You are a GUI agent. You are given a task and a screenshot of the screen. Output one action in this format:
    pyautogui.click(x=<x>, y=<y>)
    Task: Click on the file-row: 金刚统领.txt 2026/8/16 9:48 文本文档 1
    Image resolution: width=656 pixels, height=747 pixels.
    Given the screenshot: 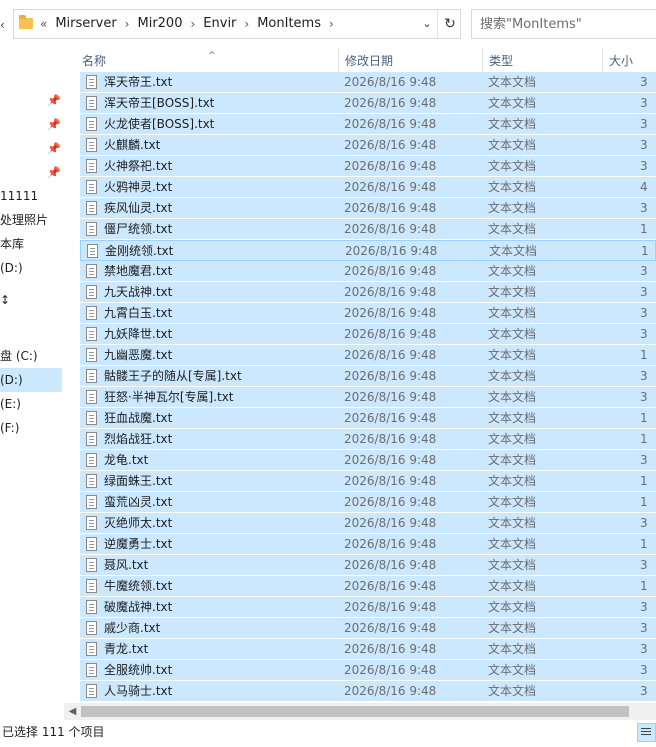 What is the action you would take?
    pyautogui.click(x=368, y=250)
    